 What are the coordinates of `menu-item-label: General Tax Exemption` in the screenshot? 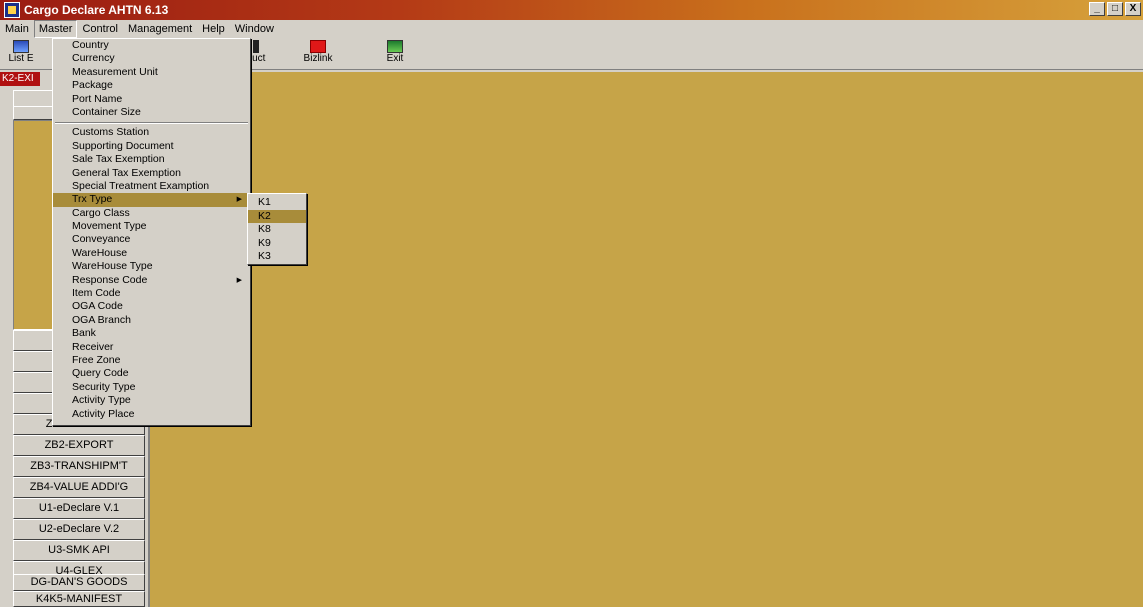 It's located at (126, 172).